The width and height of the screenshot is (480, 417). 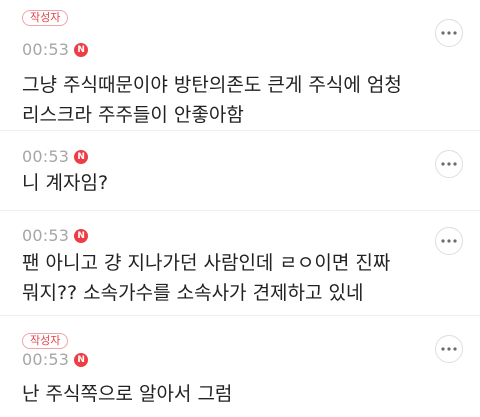 I want to click on comment-text: 난 주식쪽으로 알아서 그럼, so click(x=127, y=394).